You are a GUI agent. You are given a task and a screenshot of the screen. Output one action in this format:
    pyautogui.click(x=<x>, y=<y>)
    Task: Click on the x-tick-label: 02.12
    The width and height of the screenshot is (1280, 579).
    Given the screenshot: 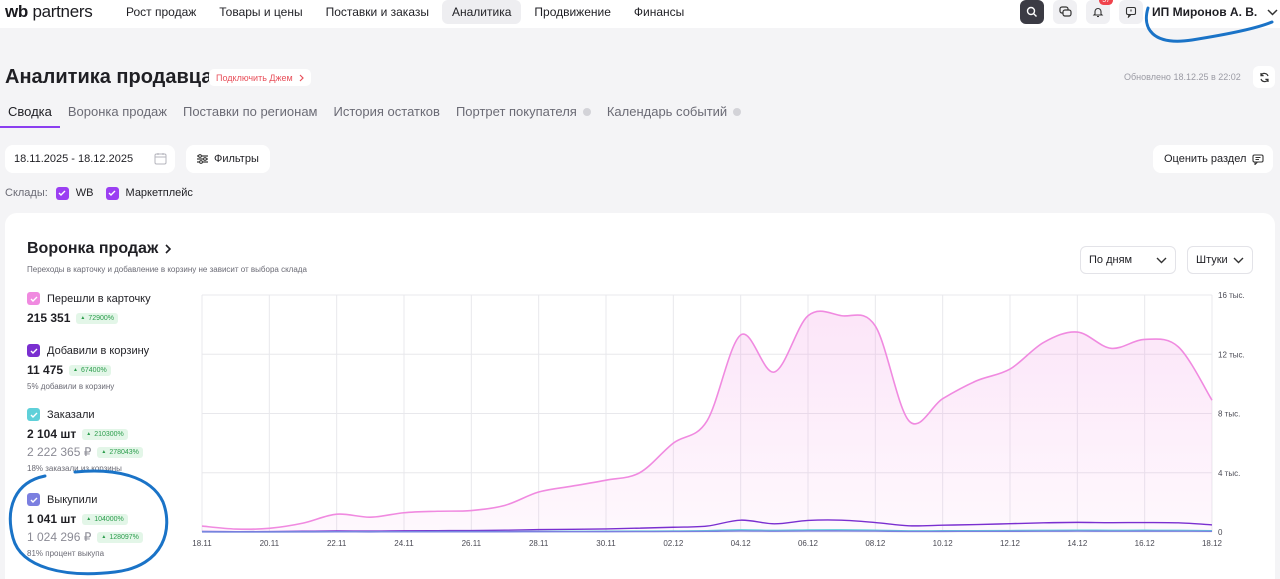 What is the action you would take?
    pyautogui.click(x=673, y=543)
    